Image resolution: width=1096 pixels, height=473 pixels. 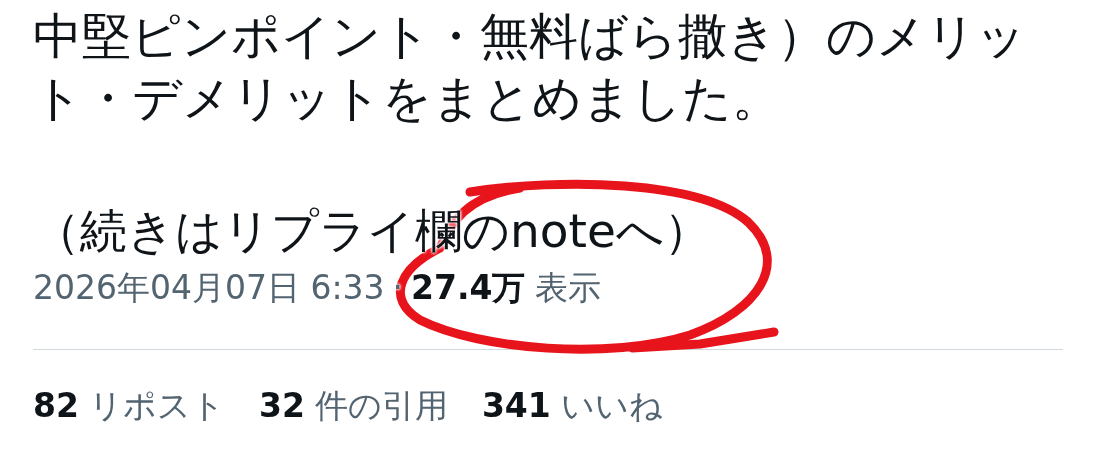 I want to click on stat-count: 82, so click(x=56, y=405).